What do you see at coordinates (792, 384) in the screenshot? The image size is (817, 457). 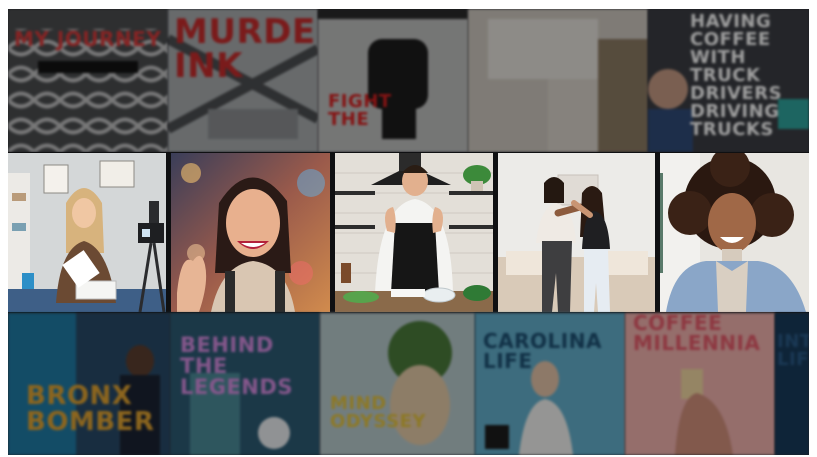 I see `cover-int-lif: INT LIF` at bounding box center [792, 384].